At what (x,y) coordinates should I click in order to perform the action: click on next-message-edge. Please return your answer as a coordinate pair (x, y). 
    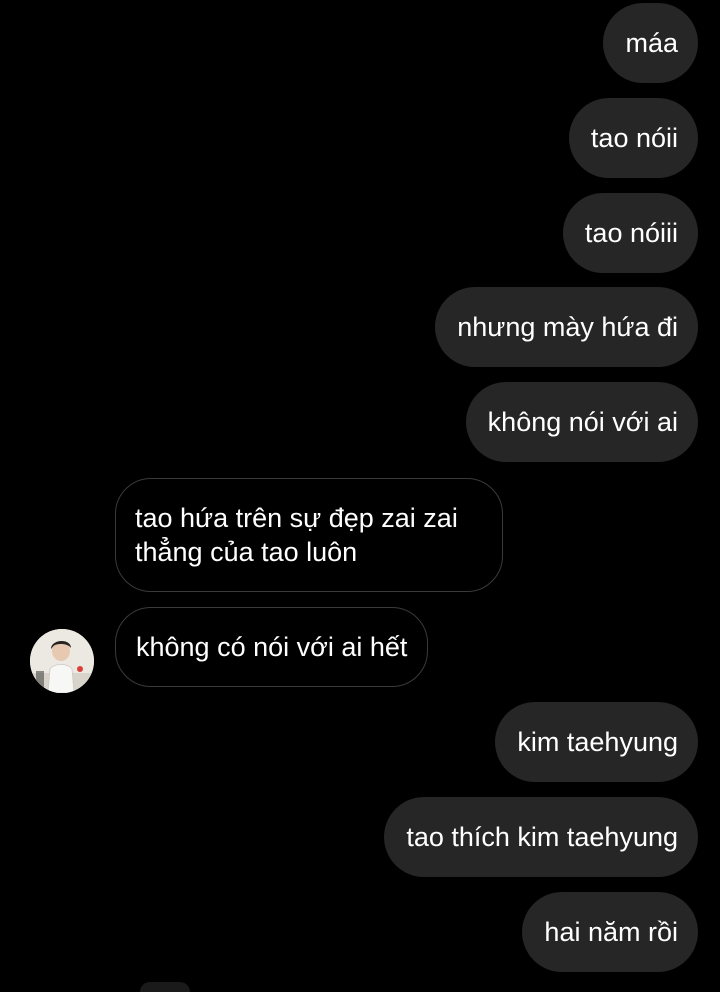
    Looking at the image, I should click on (165, 987).